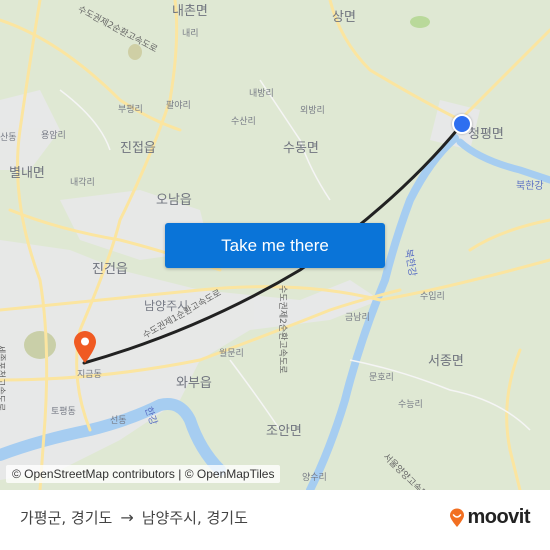 Image resolution: width=550 pixels, height=550 pixels. I want to click on place-label: 금남리, so click(357, 318).